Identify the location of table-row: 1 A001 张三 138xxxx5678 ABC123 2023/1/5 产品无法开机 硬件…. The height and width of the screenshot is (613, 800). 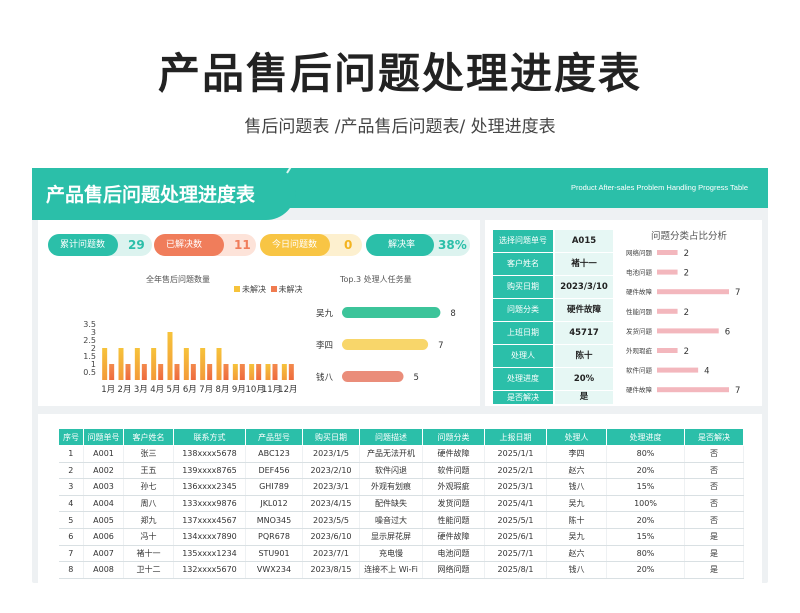
(401, 454).